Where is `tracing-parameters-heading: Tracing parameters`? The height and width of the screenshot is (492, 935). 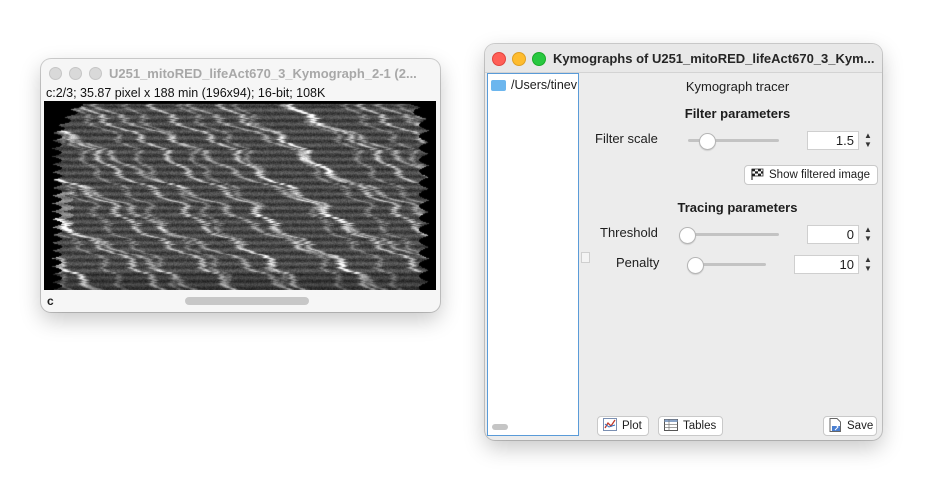 tracing-parameters-heading: Tracing parameters is located at coordinates (737, 207).